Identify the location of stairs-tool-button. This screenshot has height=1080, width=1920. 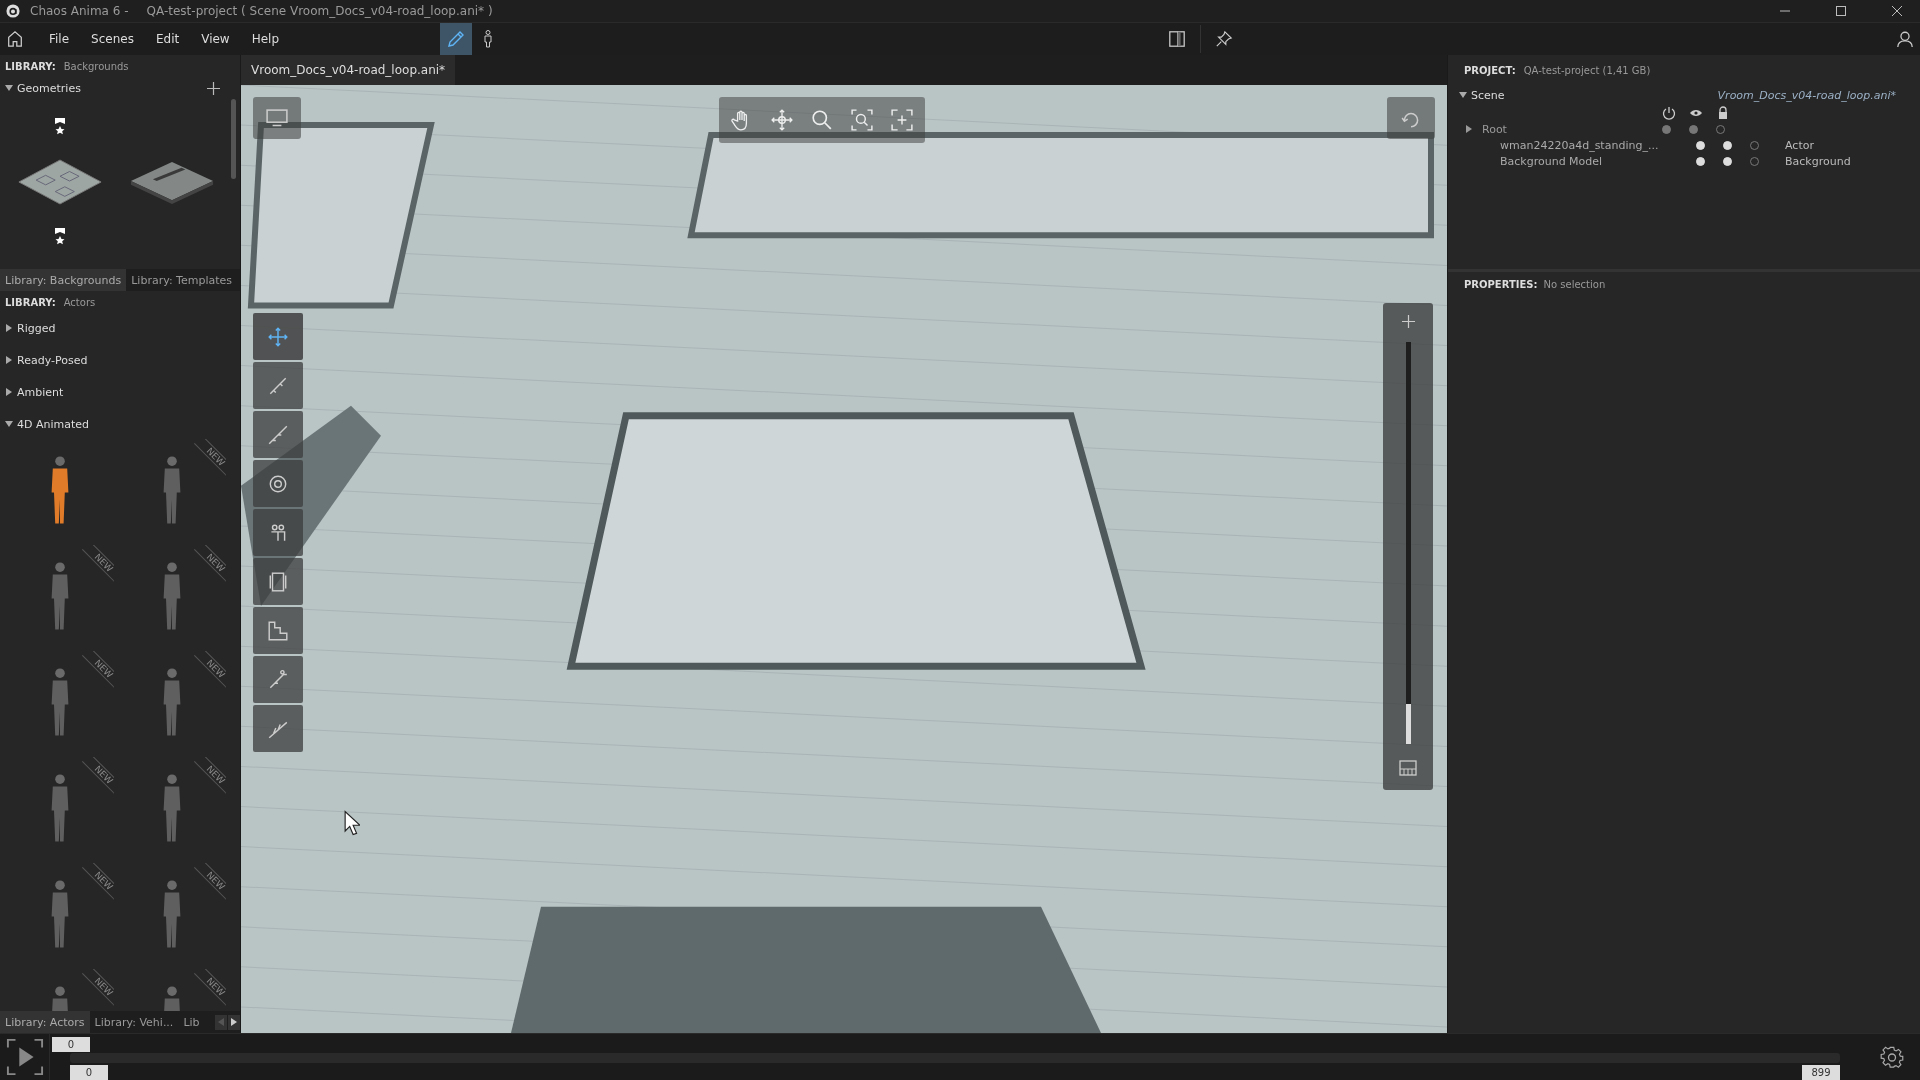
(278, 630).